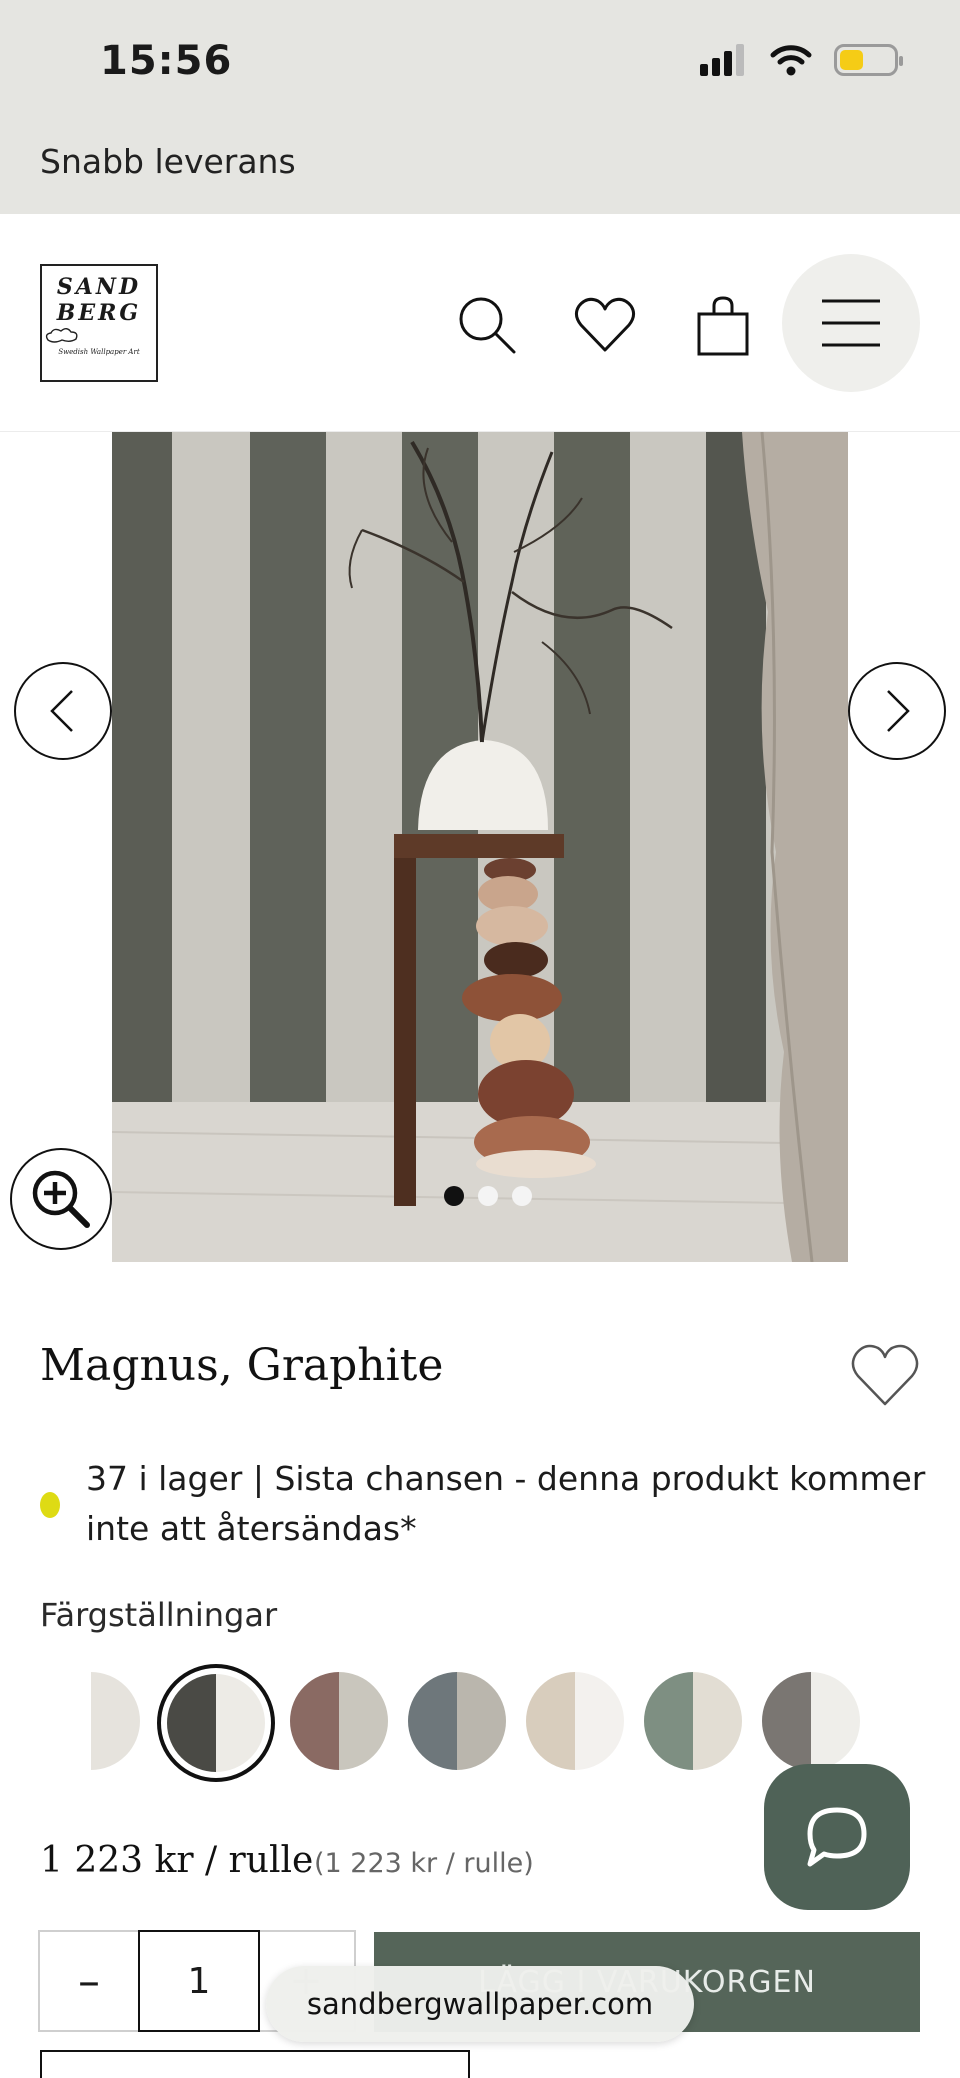 This screenshot has width=960, height=2078. I want to click on brand-logo: SAND BERG Swedish Wallpaper Art, so click(99, 323).